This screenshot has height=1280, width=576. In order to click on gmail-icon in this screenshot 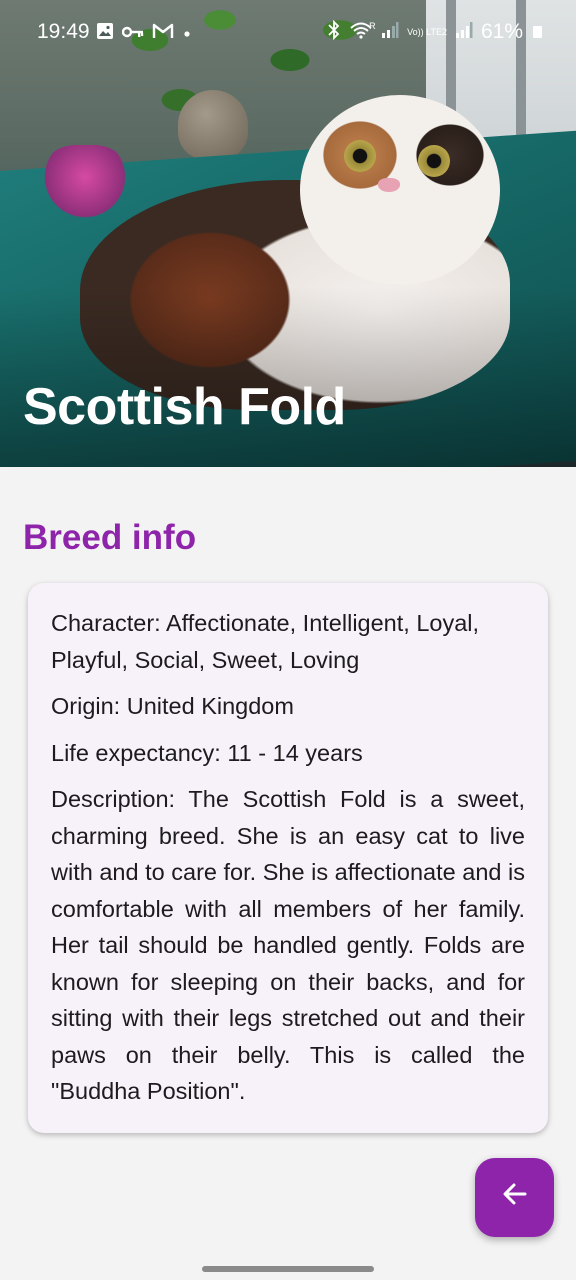, I will do `click(163, 33)`.